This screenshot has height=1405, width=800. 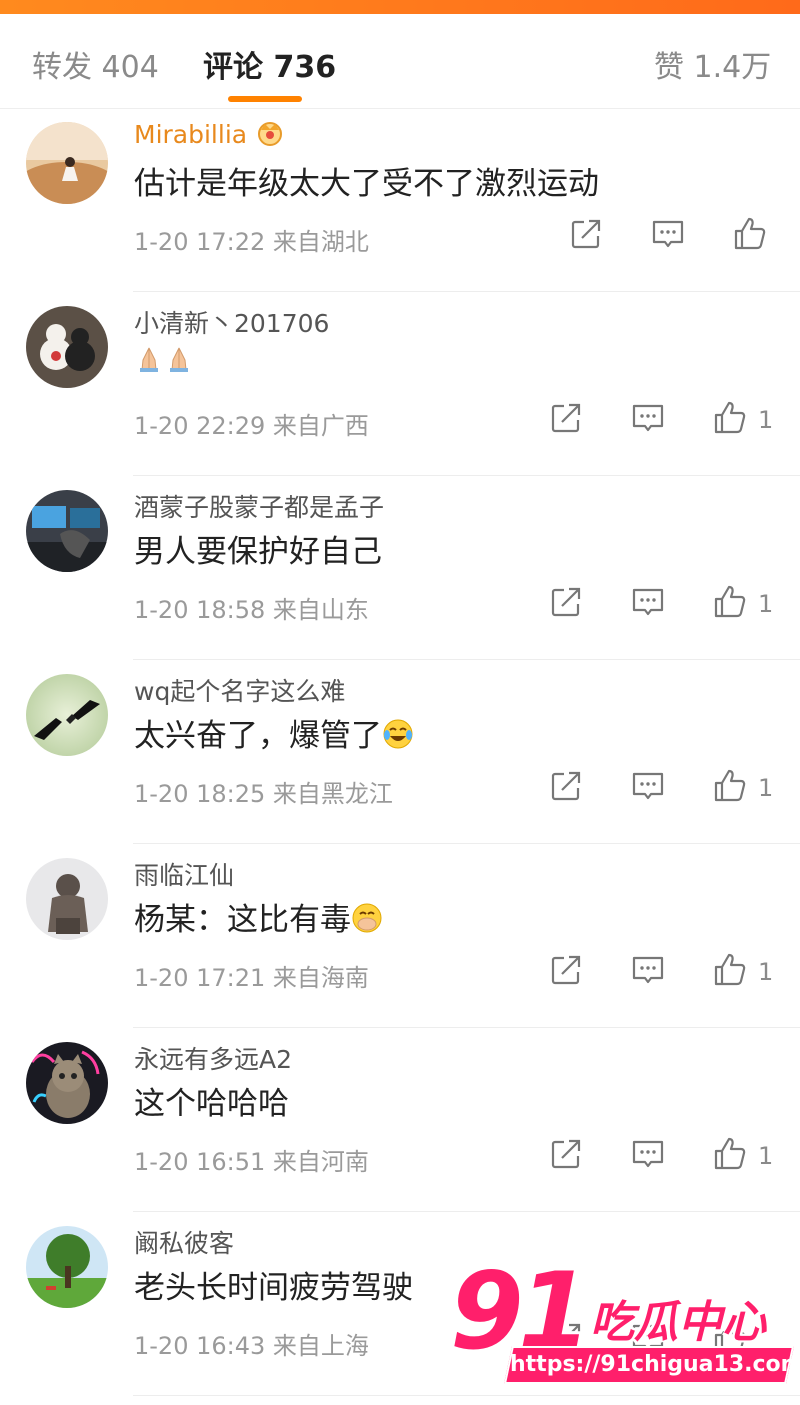 What do you see at coordinates (678, 1322) in the screenshot?
I see `watermark-title: 吃瓜中心` at bounding box center [678, 1322].